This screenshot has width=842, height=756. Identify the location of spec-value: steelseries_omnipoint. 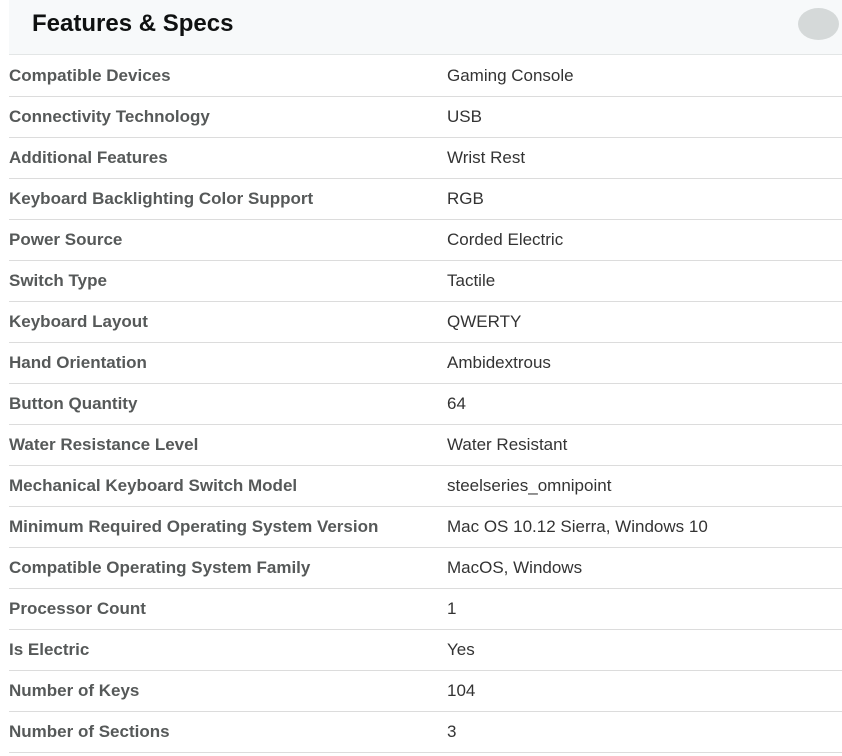
(529, 485).